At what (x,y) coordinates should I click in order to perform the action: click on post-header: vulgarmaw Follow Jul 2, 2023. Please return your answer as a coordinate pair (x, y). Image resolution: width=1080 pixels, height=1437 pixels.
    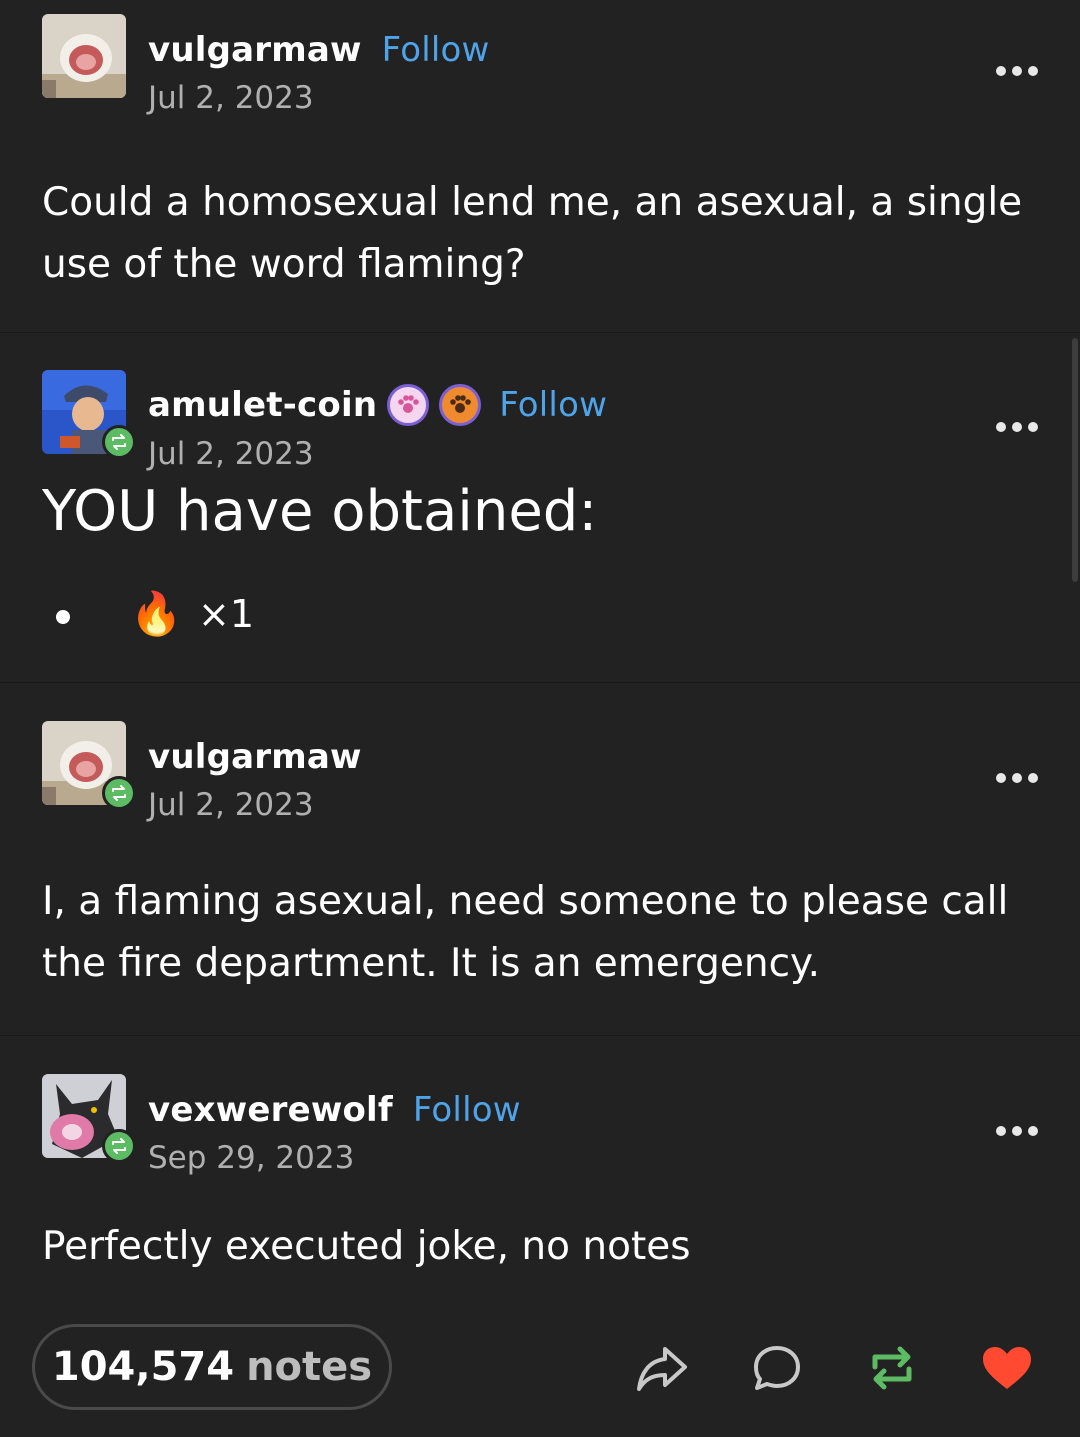
    Looking at the image, I should click on (540, 65).